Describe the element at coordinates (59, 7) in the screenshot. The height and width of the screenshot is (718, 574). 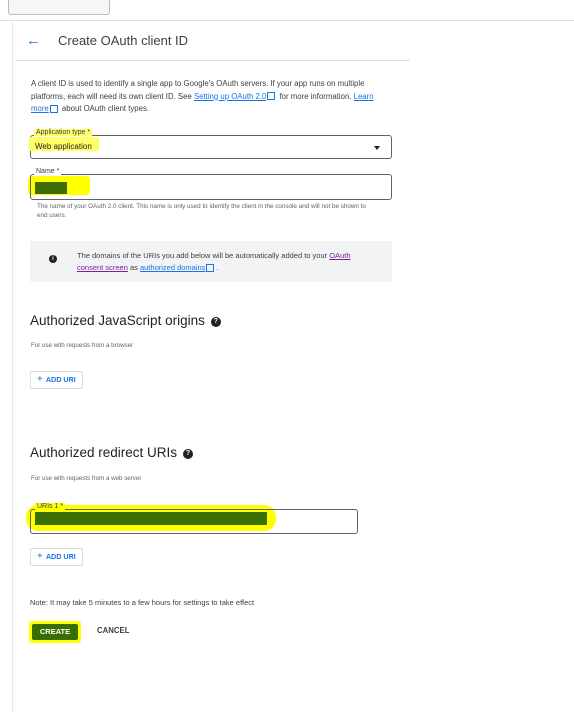
I see `top-tab` at that location.